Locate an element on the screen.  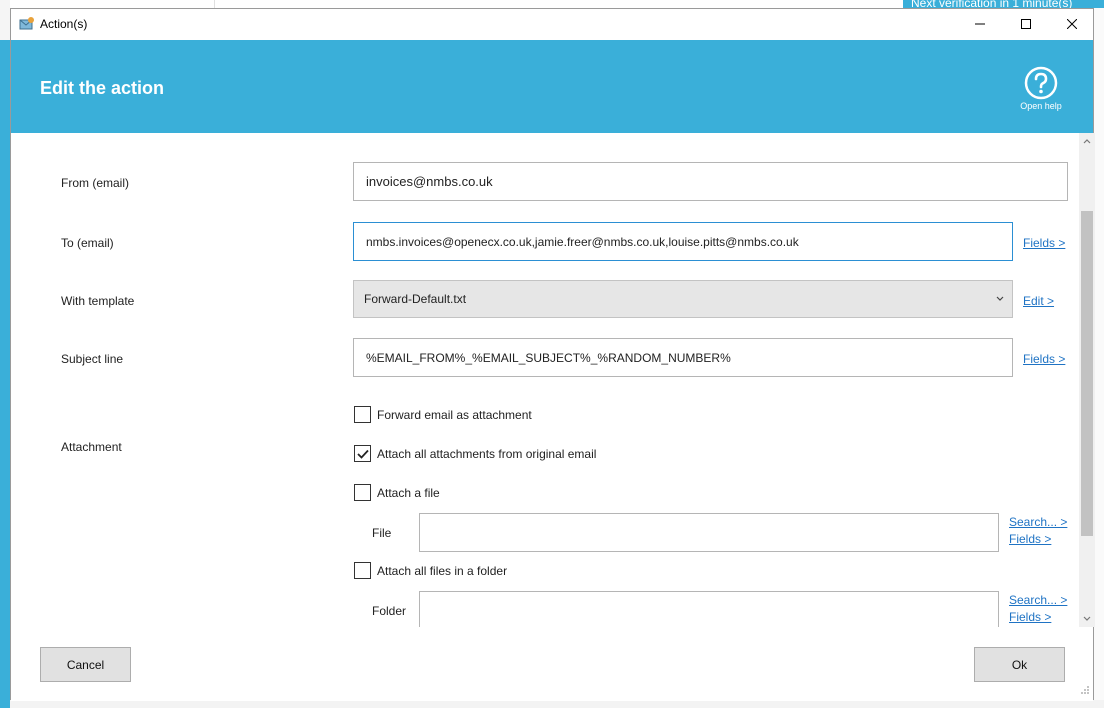
attach-folder-checkbox: Attach all files in a folder is located at coordinates (430, 570).